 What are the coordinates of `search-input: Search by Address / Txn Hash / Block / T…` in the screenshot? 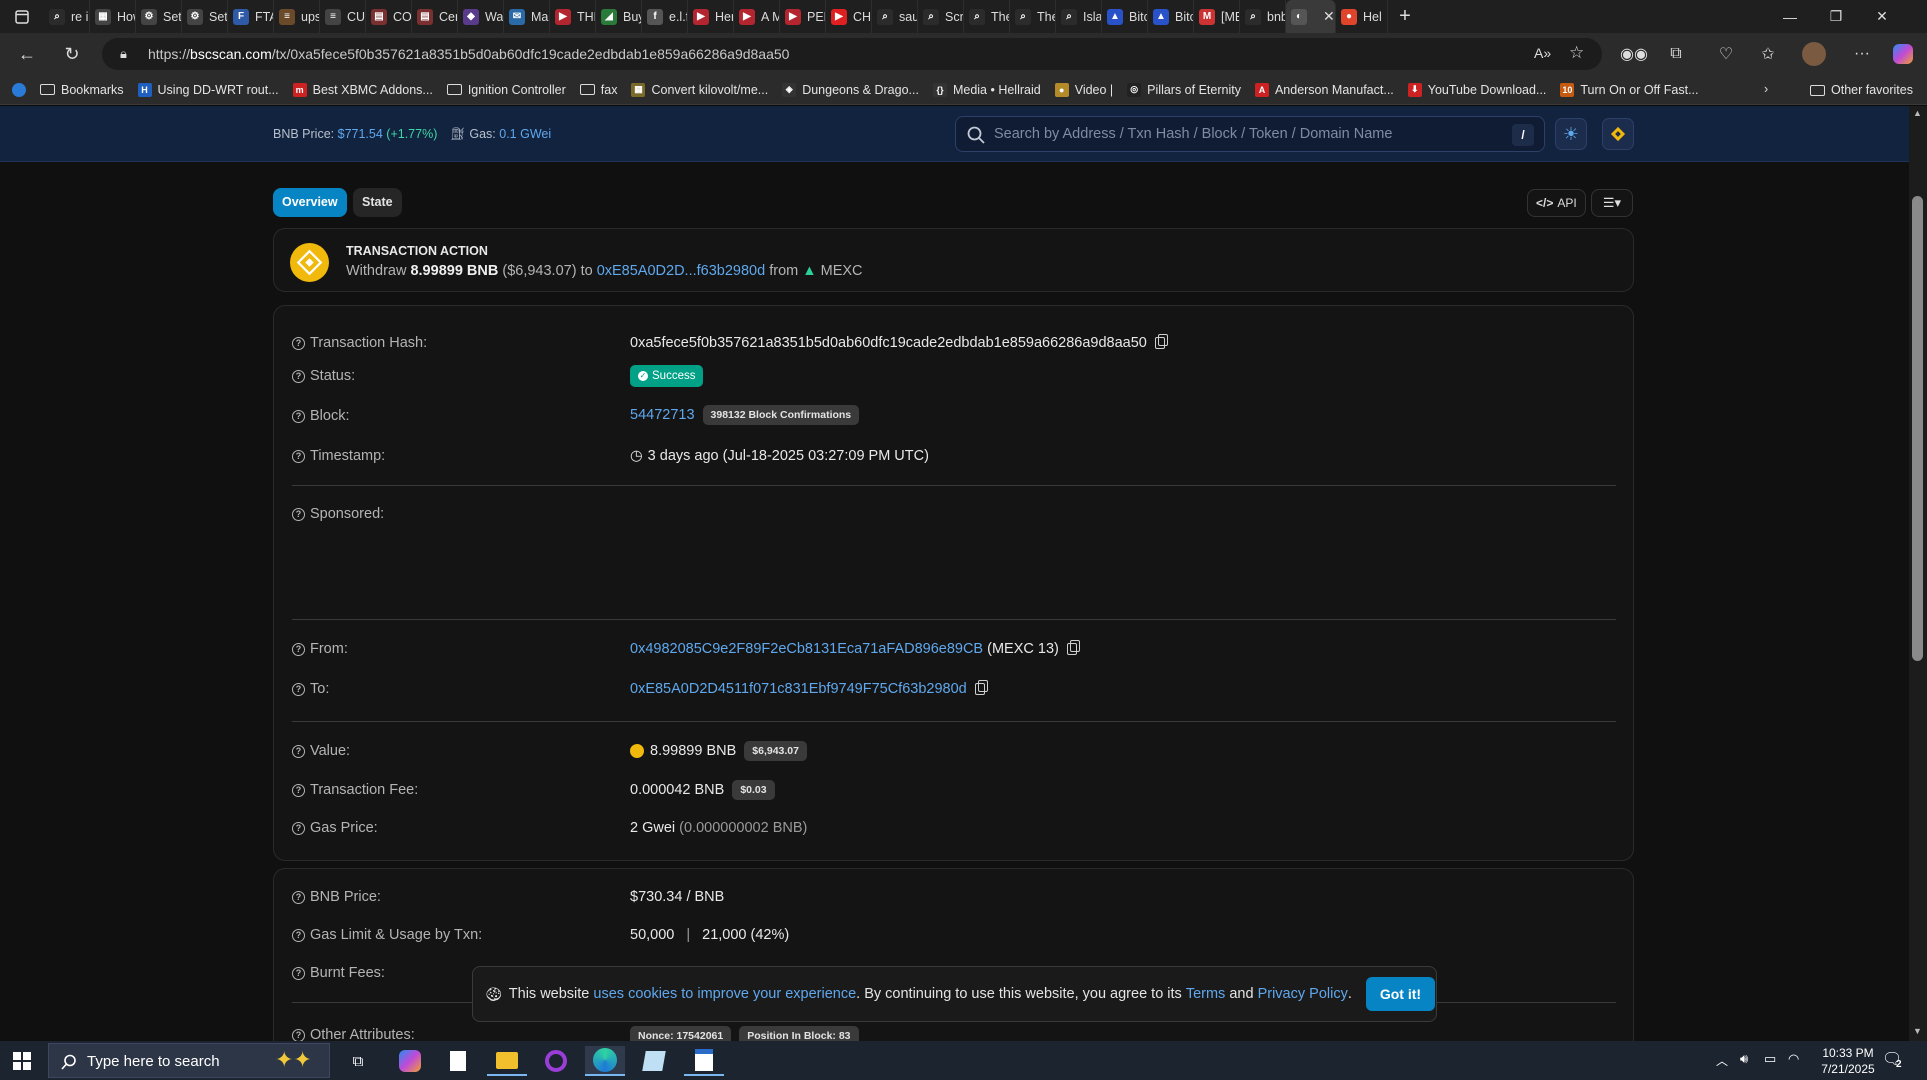 It's located at (1250, 134).